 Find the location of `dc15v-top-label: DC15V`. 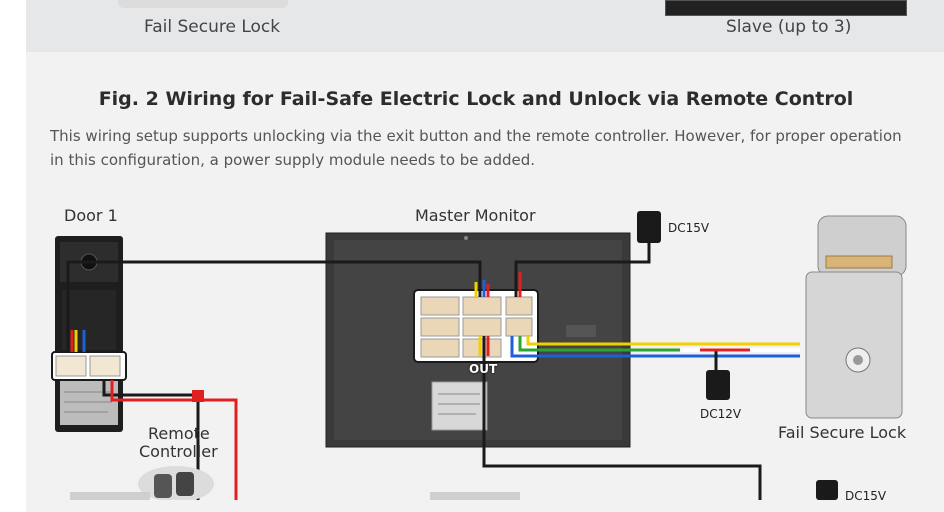

dc15v-top-label: DC15V is located at coordinates (689, 228).